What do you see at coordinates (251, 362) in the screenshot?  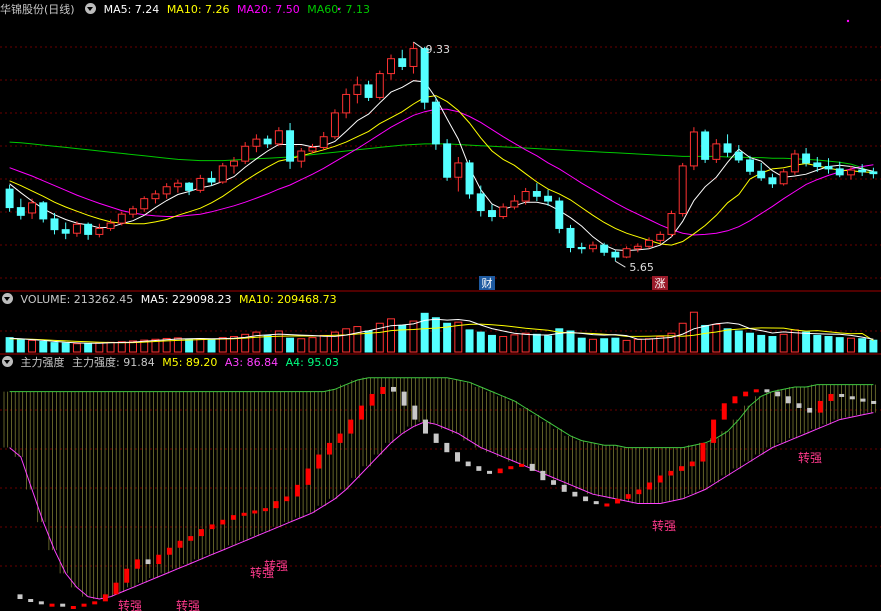 I see `strength-a3-readout: A3: 86.84` at bounding box center [251, 362].